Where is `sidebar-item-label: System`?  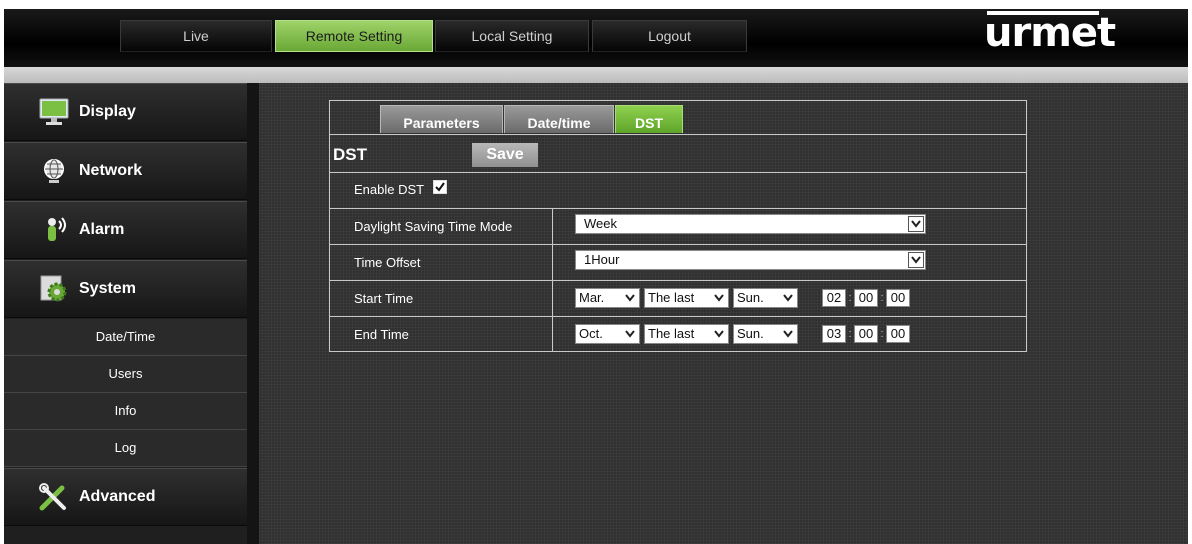
sidebar-item-label: System is located at coordinates (107, 288).